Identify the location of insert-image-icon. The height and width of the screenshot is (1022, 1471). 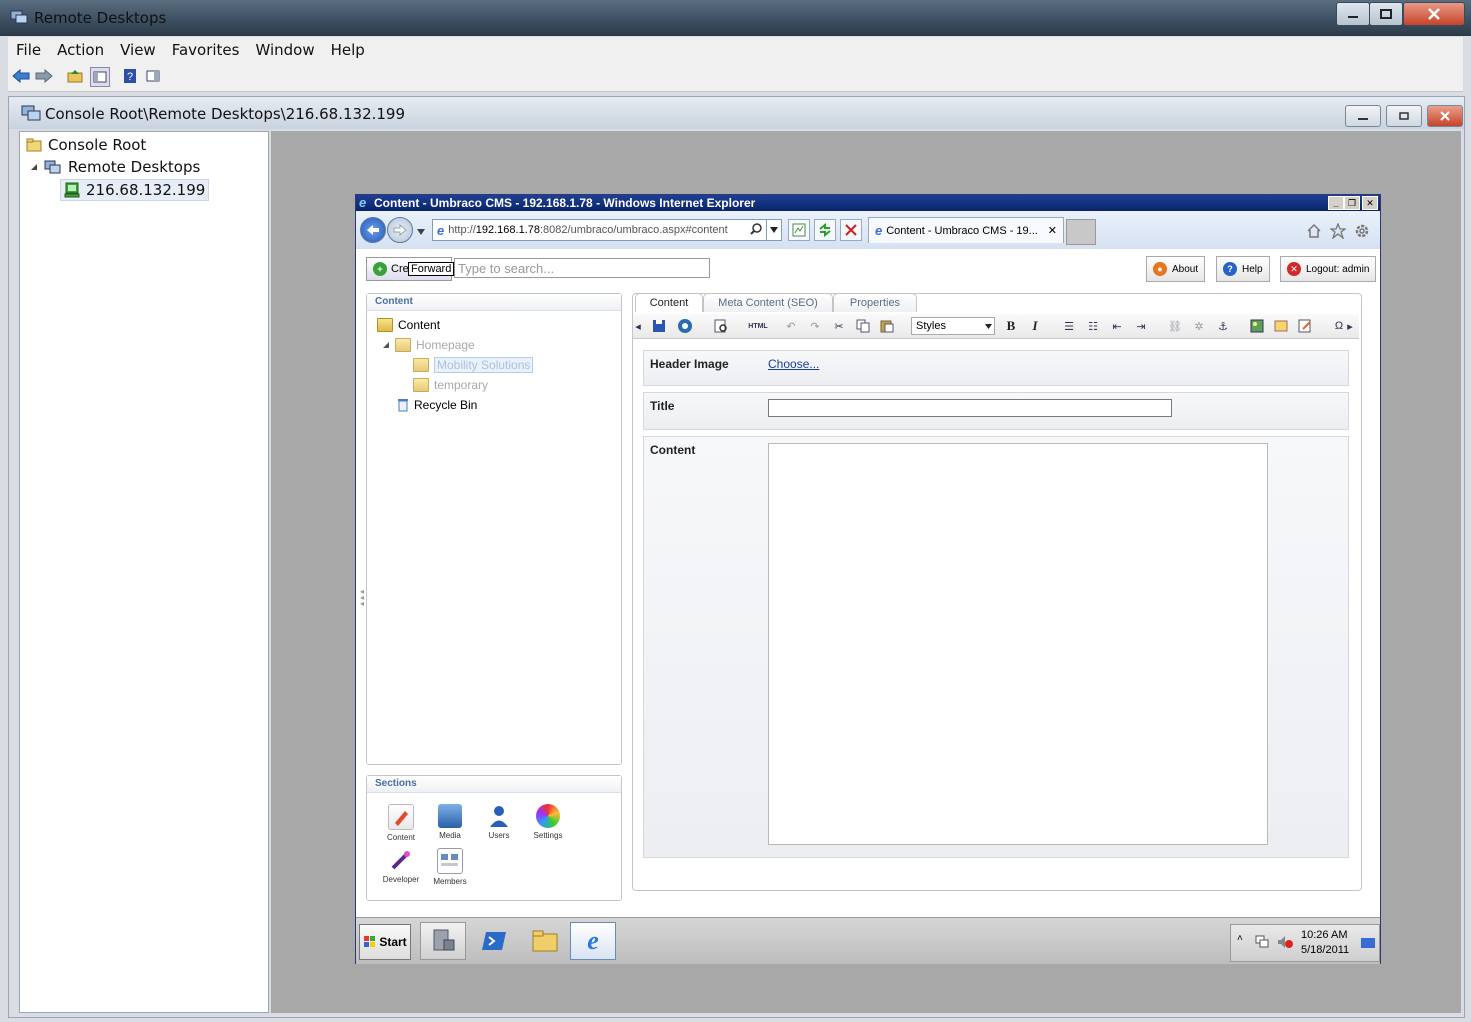
(1257, 326).